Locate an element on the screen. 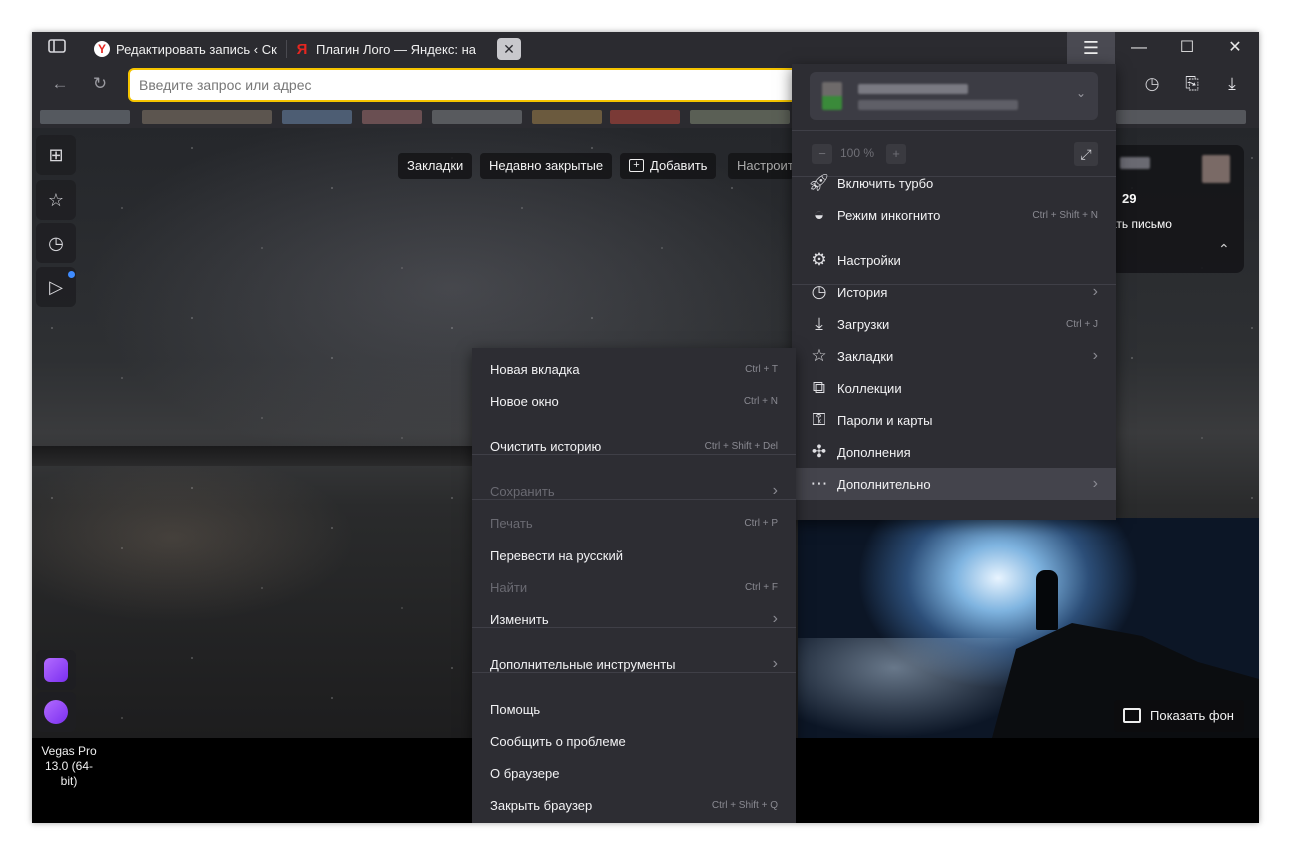 This screenshot has width=1291, height=855. chevron-right-icon: › is located at coordinates (1095, 291).